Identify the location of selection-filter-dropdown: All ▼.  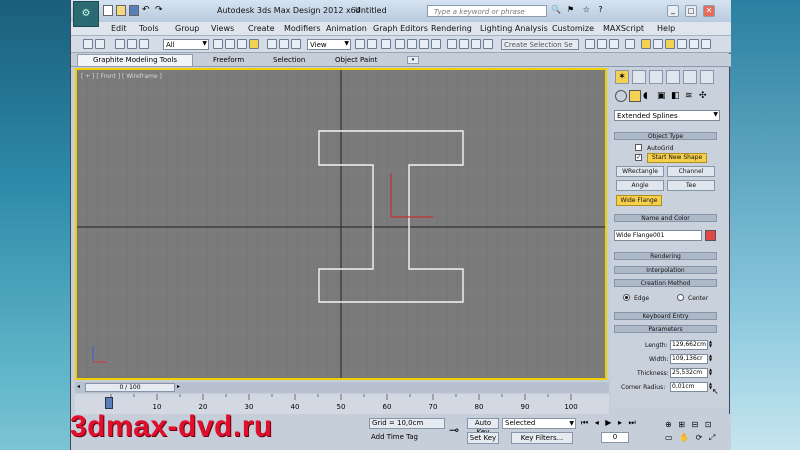
(186, 44).